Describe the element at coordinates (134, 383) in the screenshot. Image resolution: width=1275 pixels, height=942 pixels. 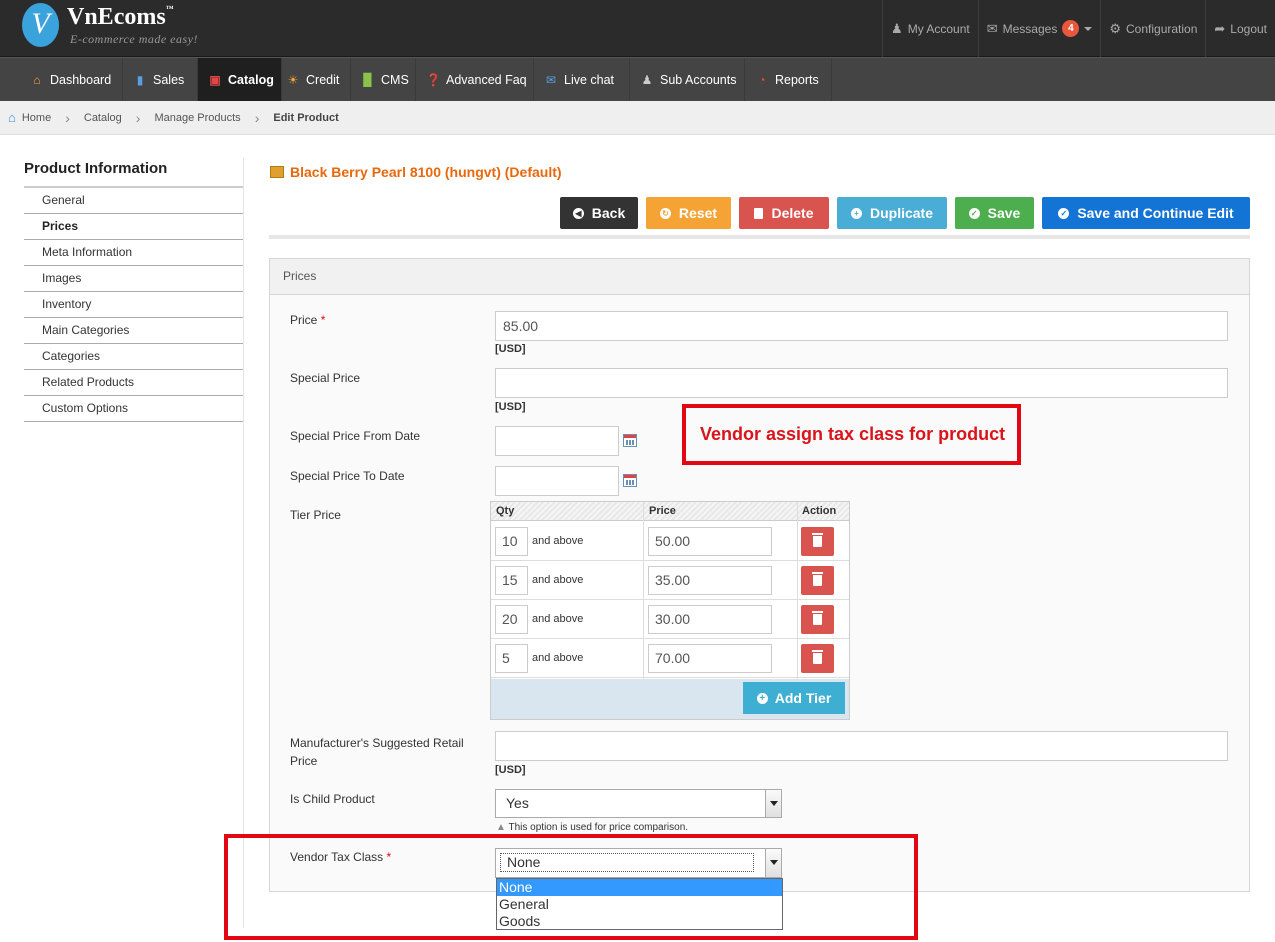
I see `sidebar-item-related-products: Related Products` at that location.